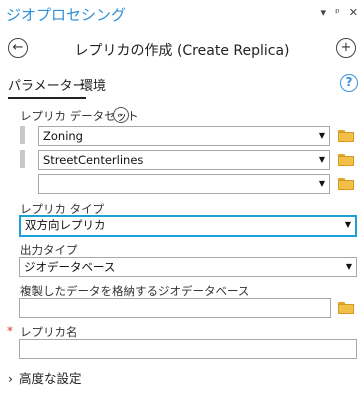 This screenshot has height=393, width=364. What do you see at coordinates (324, 13) in the screenshot?
I see `pane-menu-icon: ▾` at bounding box center [324, 13].